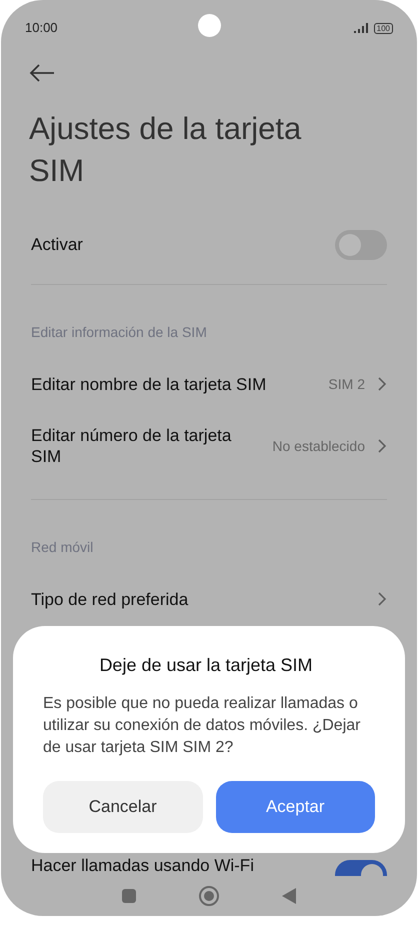 Image resolution: width=418 pixels, height=928 pixels. Describe the element at coordinates (42, 73) in the screenshot. I see `back-arrow-icon` at that location.